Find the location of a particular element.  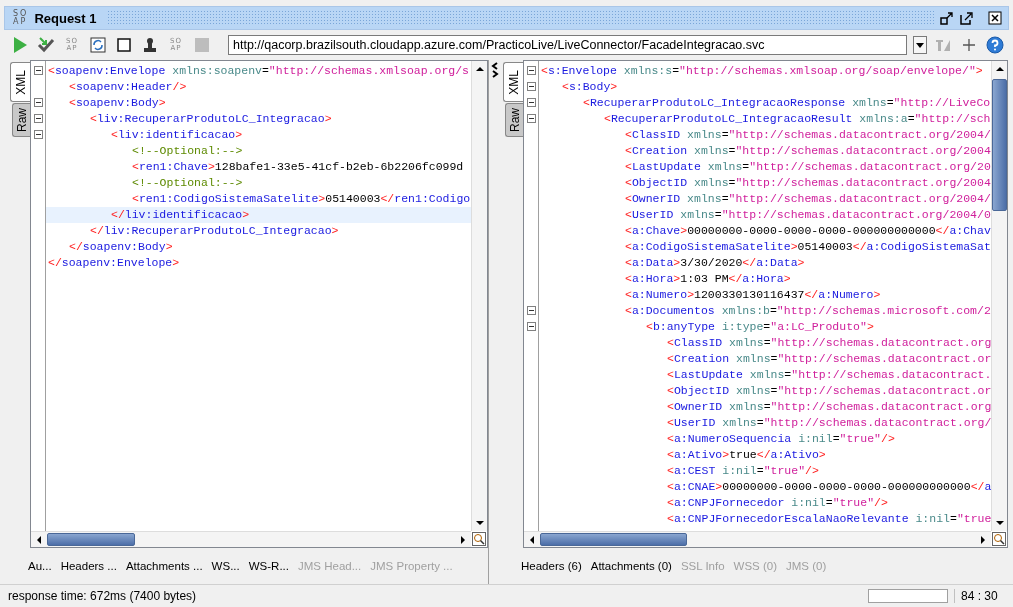

soap-logo: SO AP is located at coordinates (21, 18).